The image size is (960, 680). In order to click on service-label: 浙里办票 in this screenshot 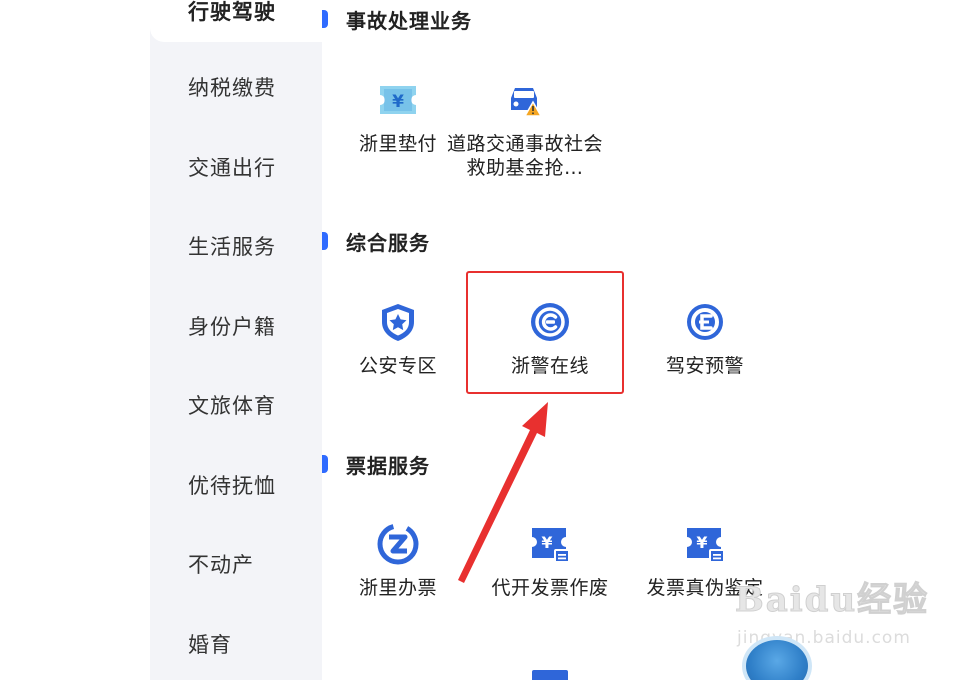, I will do `click(397, 588)`.